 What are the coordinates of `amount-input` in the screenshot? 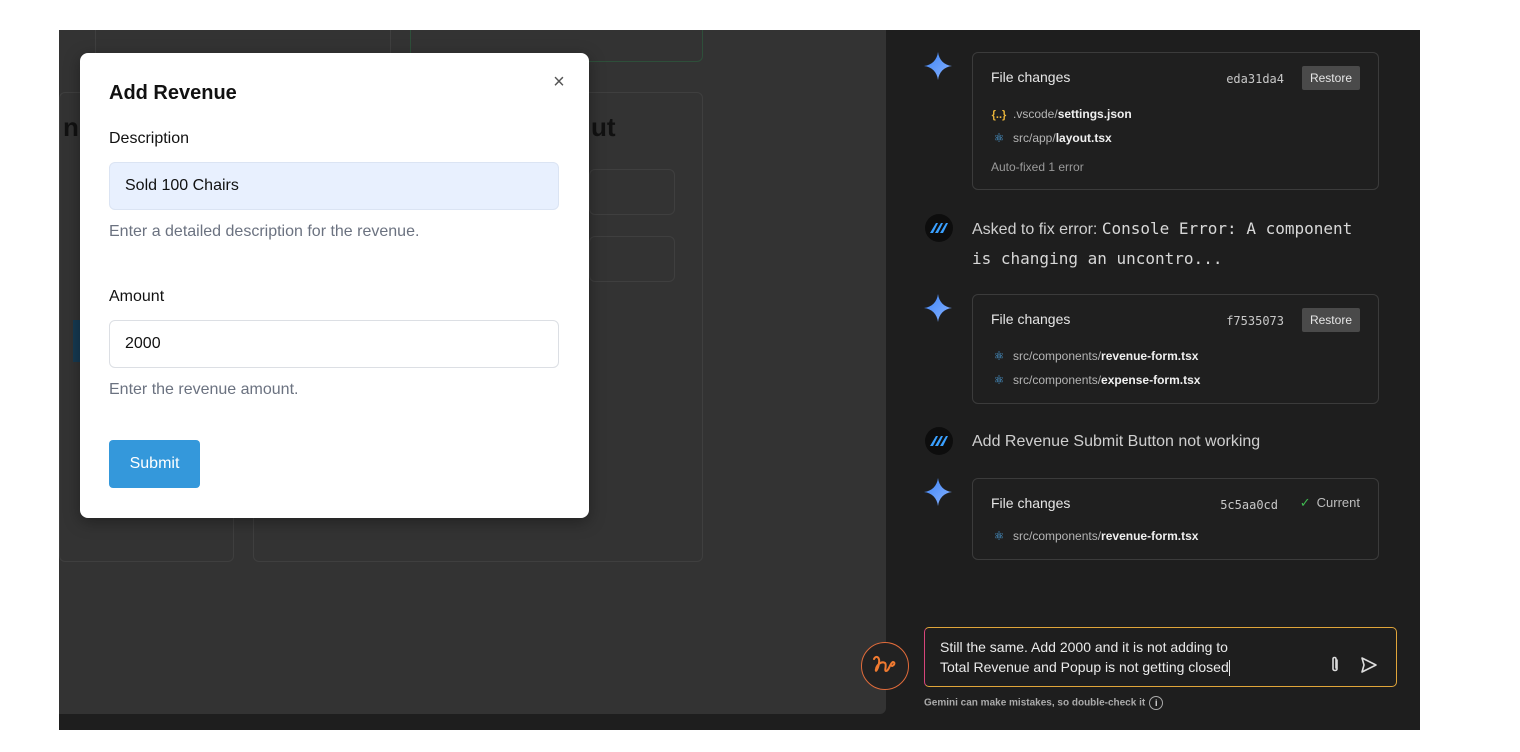 It's located at (334, 344).